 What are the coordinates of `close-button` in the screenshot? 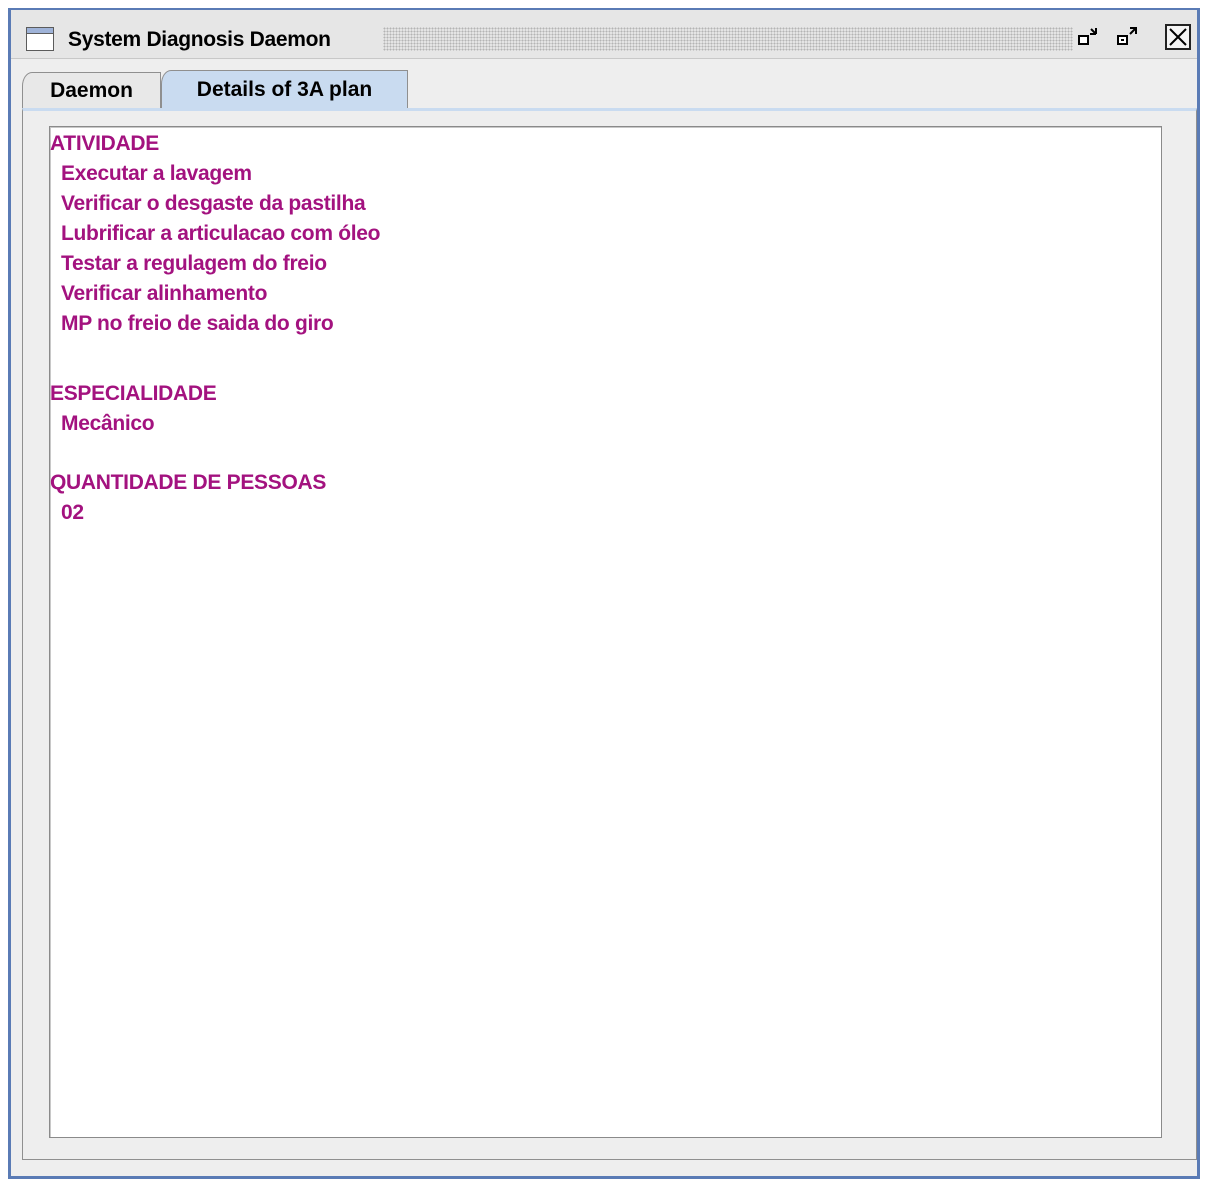 It's located at (1178, 37).